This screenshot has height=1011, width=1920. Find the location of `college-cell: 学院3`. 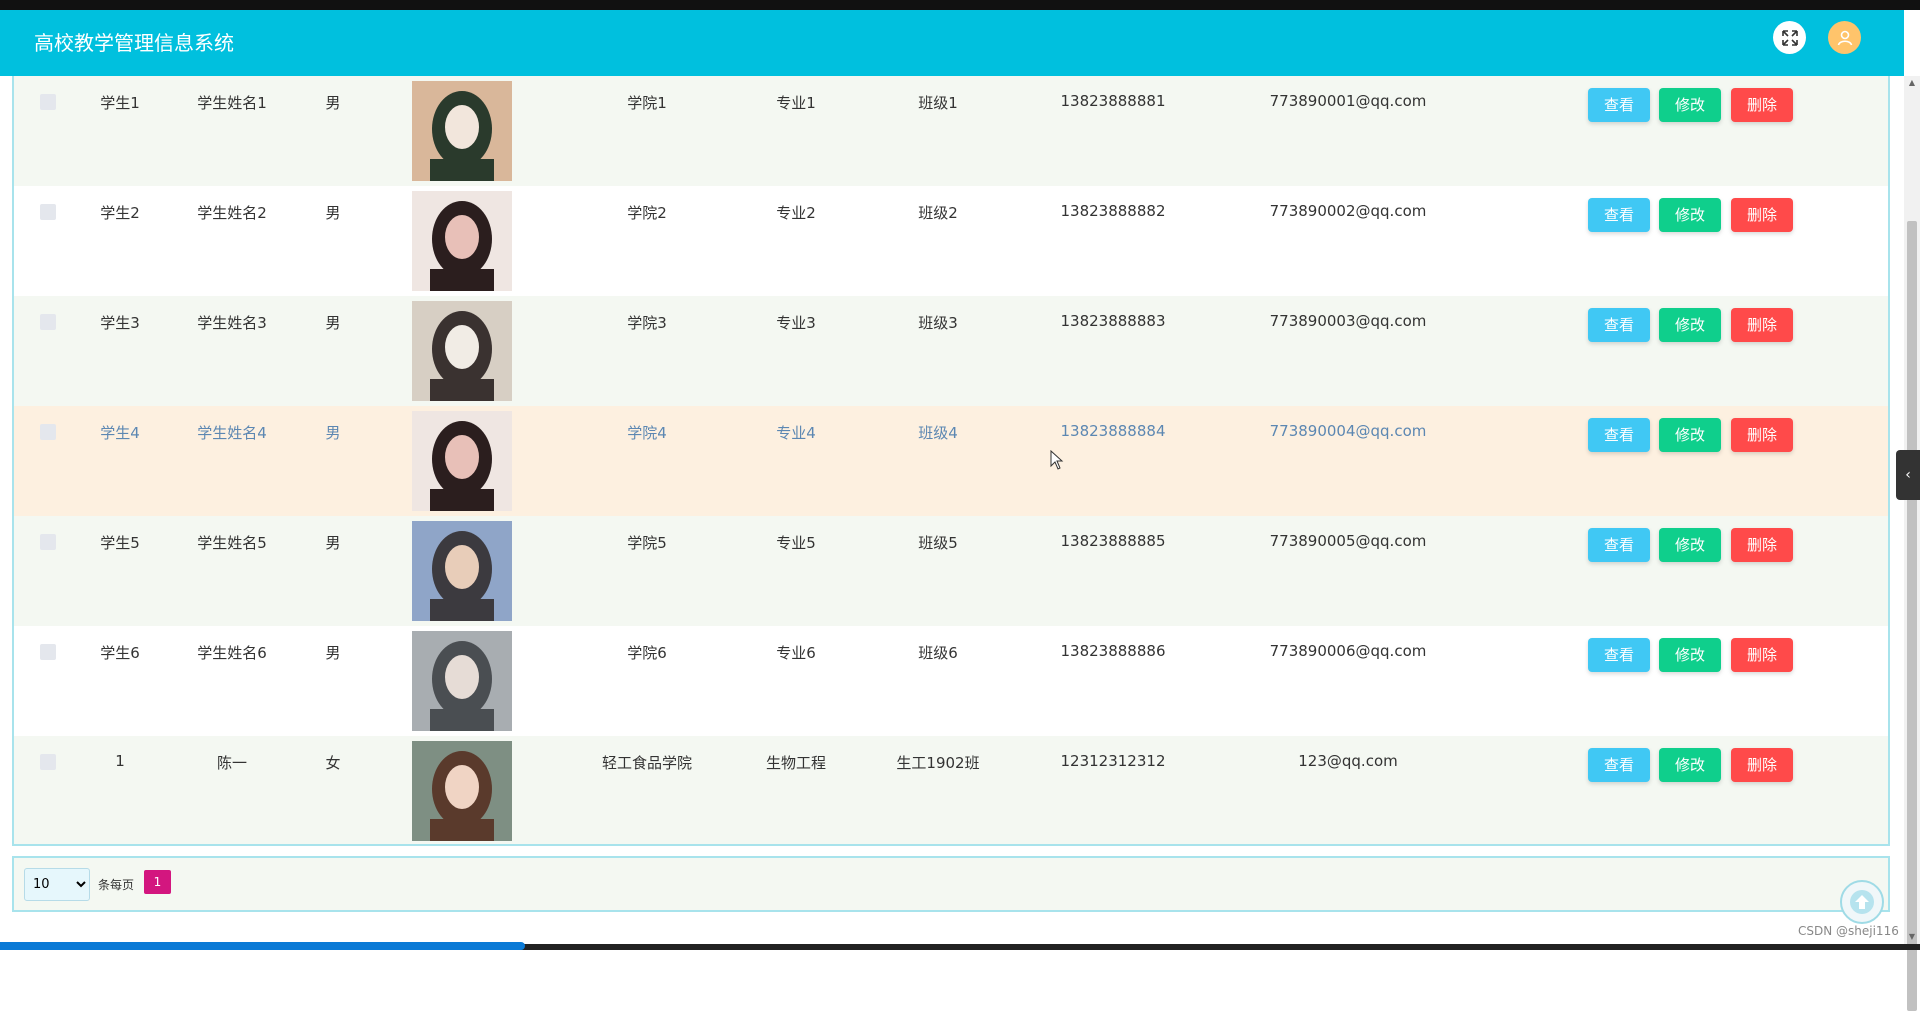

college-cell: 学院3 is located at coordinates (647, 323).